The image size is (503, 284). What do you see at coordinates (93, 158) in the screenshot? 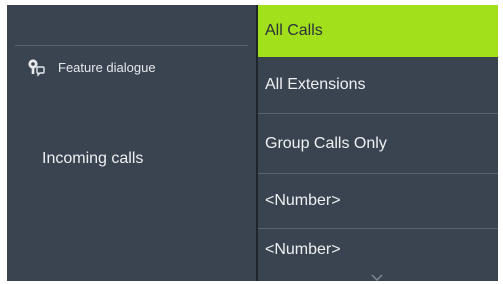
I see `incoming-calls-label: Incoming calls` at bounding box center [93, 158].